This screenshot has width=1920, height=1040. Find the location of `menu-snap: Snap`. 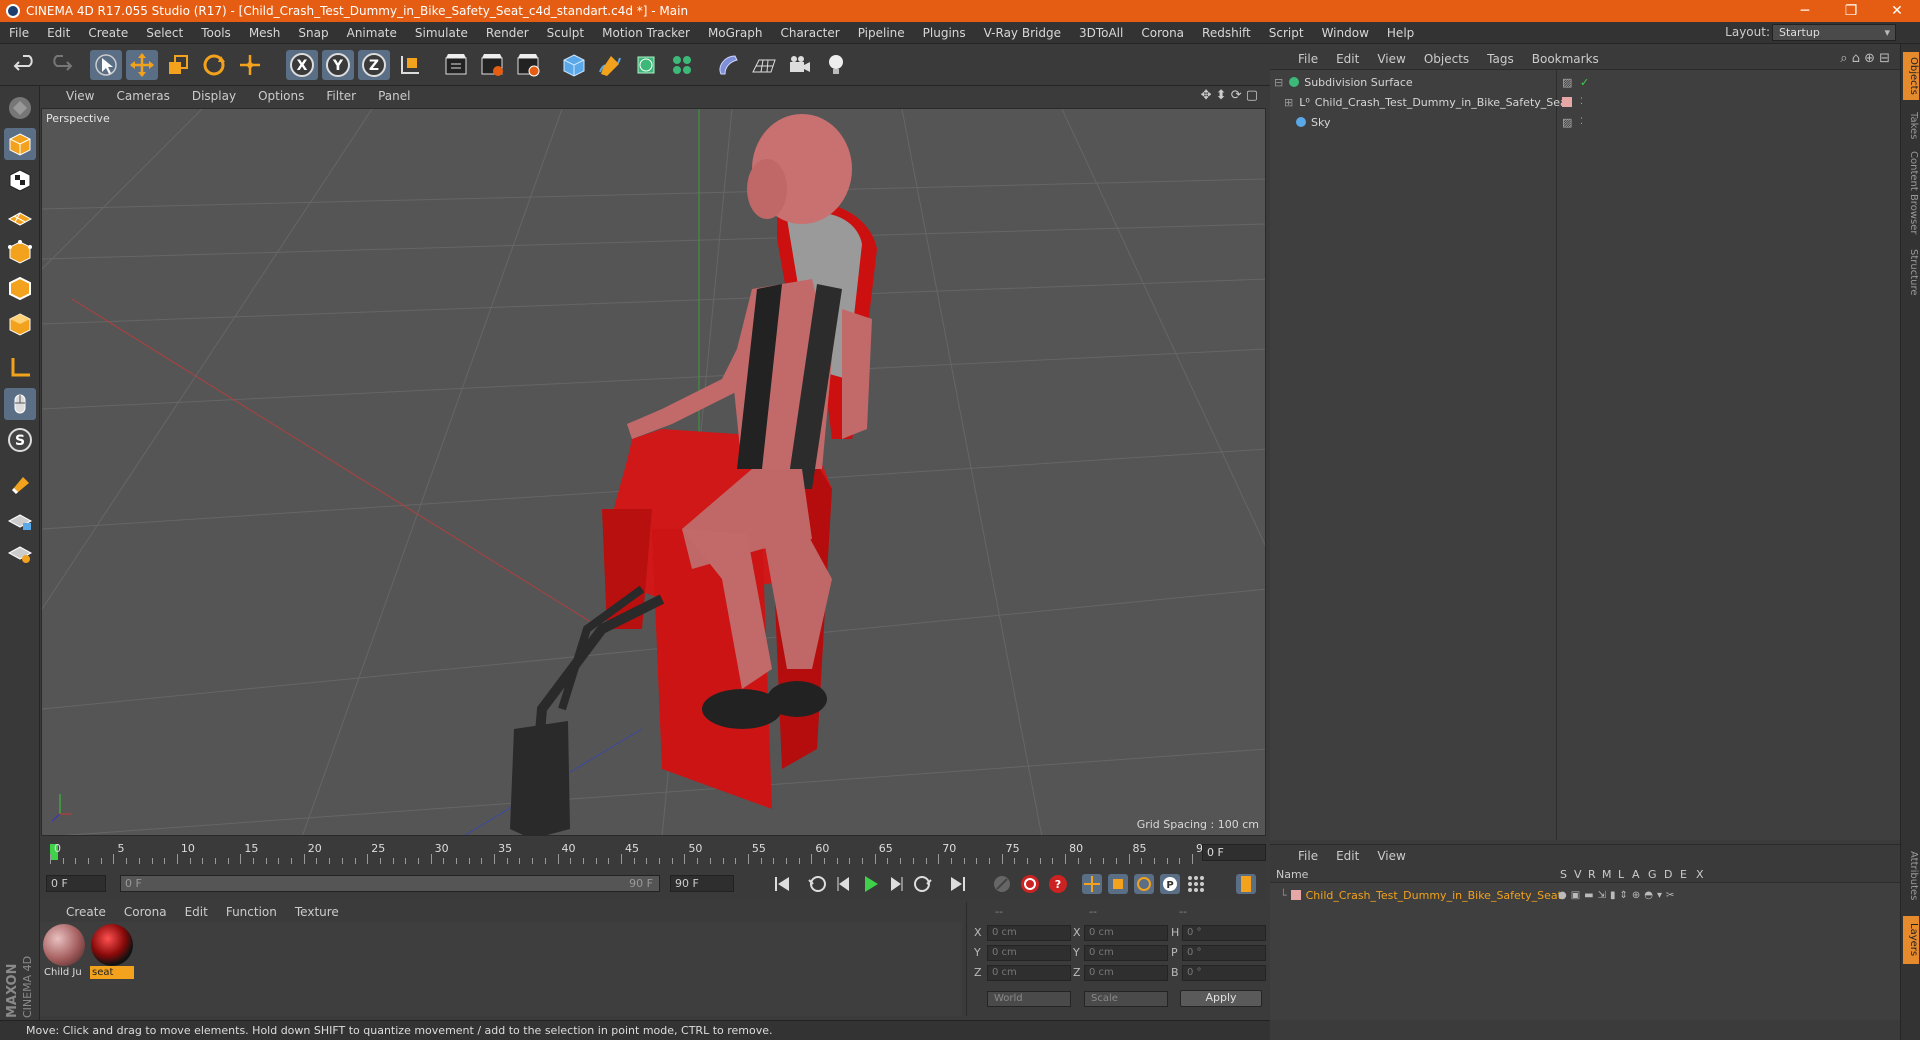

menu-snap: Snap is located at coordinates (313, 33).